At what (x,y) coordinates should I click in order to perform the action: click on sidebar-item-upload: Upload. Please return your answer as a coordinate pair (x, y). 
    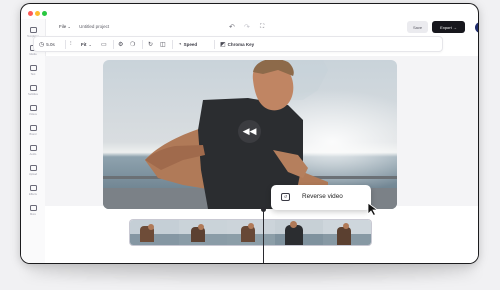
    Looking at the image, I should click on (33, 174).